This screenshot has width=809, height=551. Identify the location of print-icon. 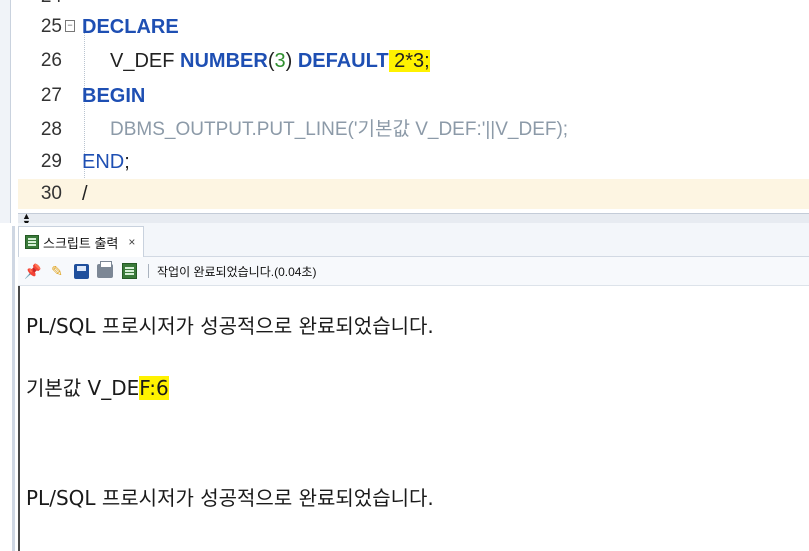
(105, 269).